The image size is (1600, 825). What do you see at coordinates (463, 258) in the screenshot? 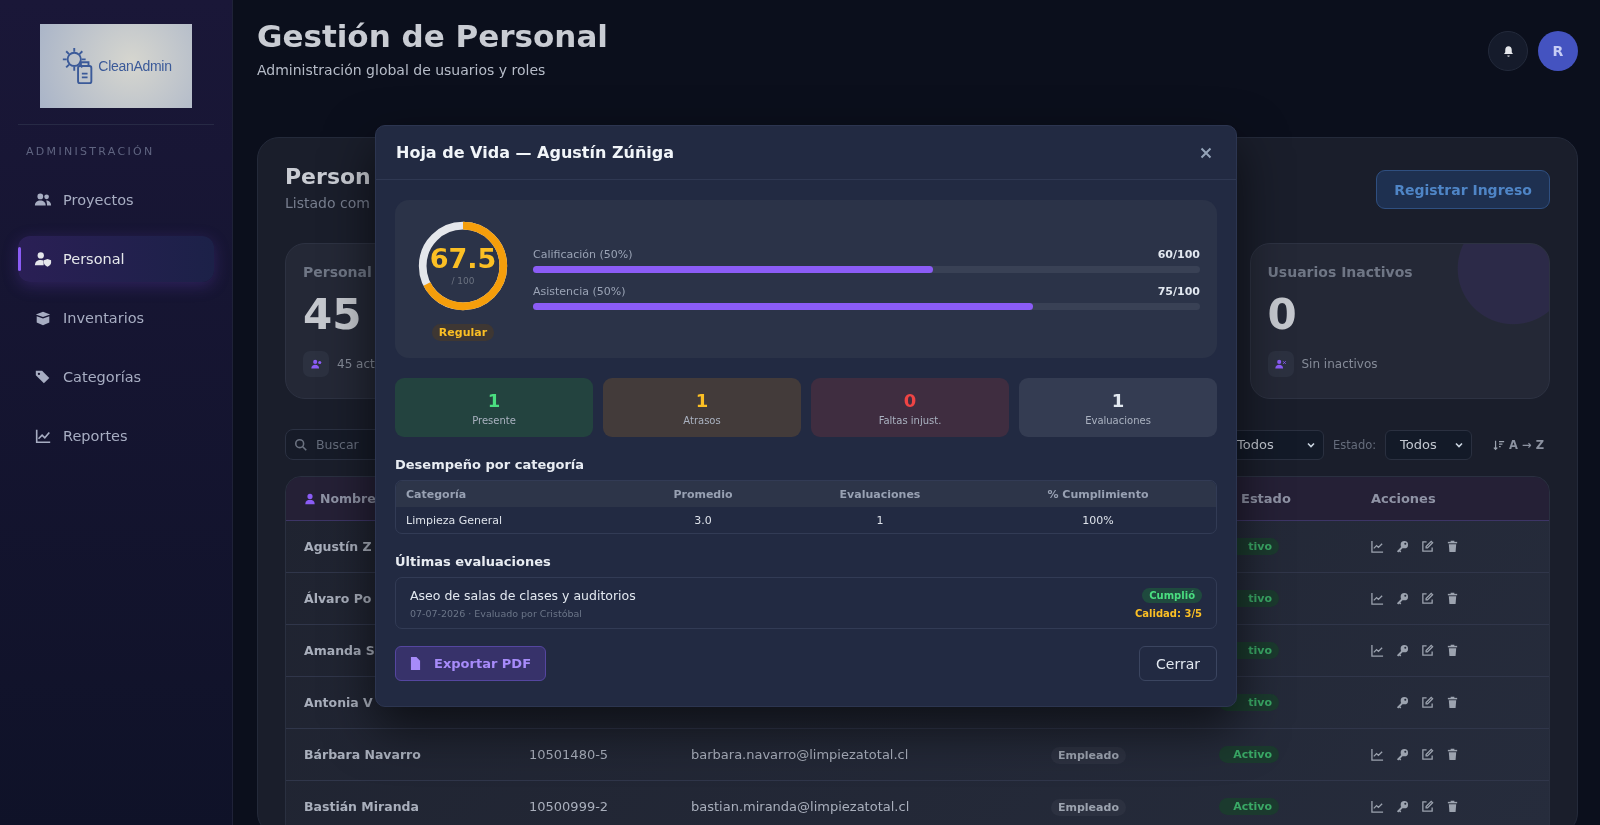
I see `score-value: 67.5` at bounding box center [463, 258].